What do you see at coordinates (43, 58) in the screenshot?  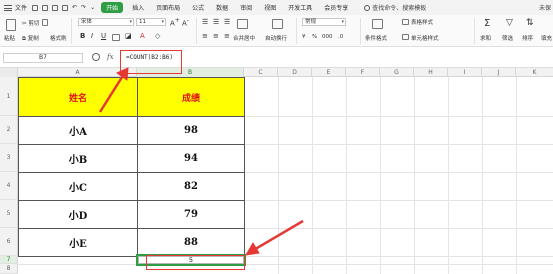 I see `name-box: B7` at bounding box center [43, 58].